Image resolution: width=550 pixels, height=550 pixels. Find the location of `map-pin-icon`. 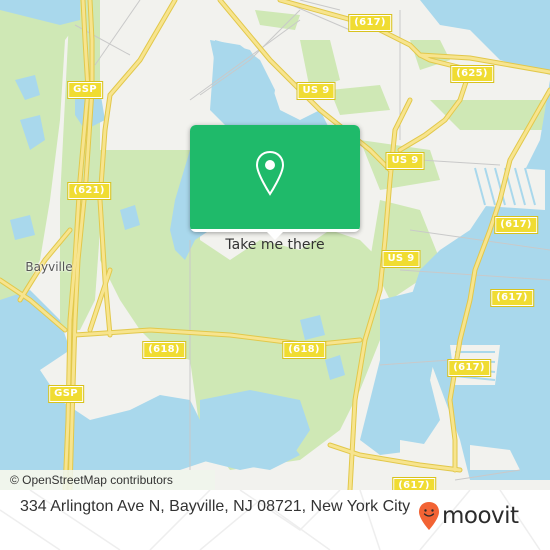

map-pin-icon is located at coordinates (270, 173).